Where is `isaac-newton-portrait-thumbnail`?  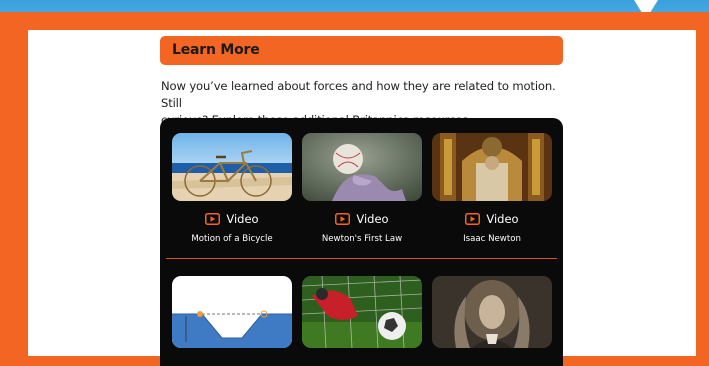
isaac-newton-portrait-thumbnail is located at coordinates (492, 312).